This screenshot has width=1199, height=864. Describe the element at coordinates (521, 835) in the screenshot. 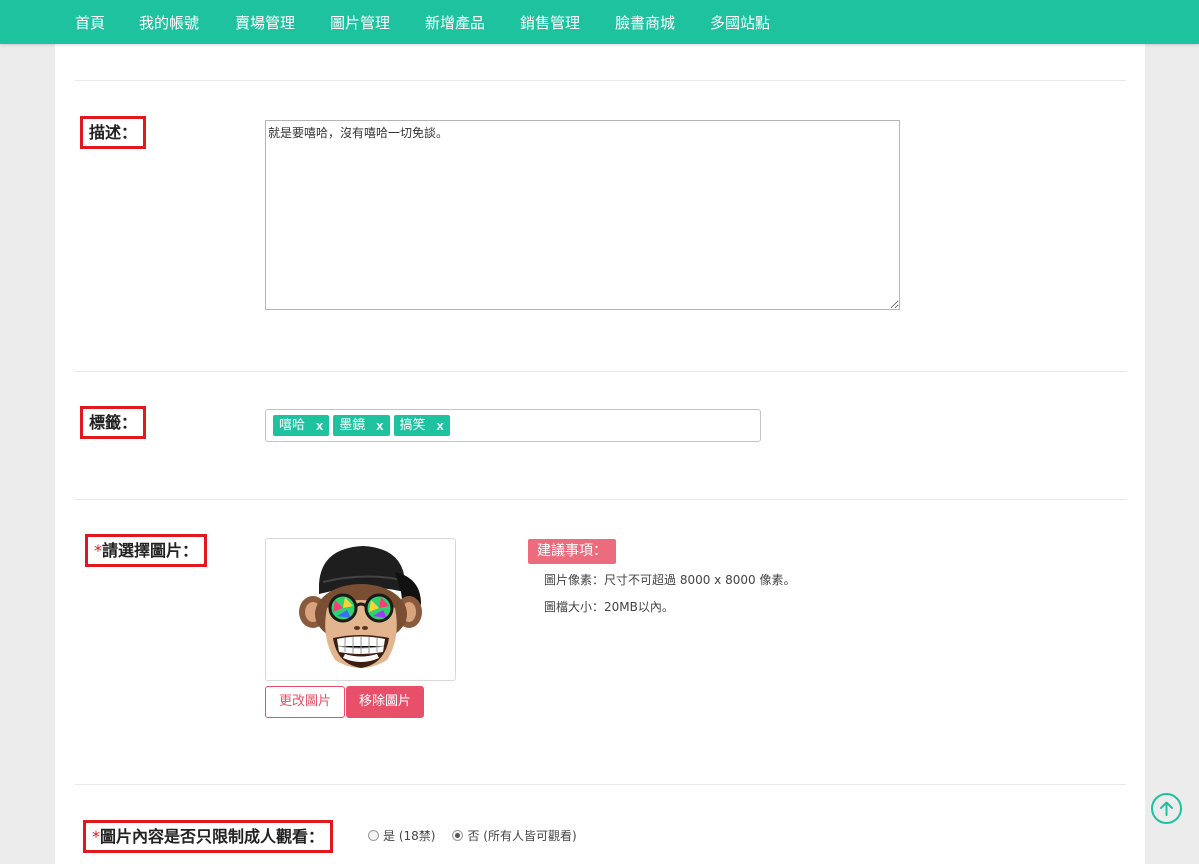

I see `adult-no-label: 否 (所有人皆可觀看)` at that location.